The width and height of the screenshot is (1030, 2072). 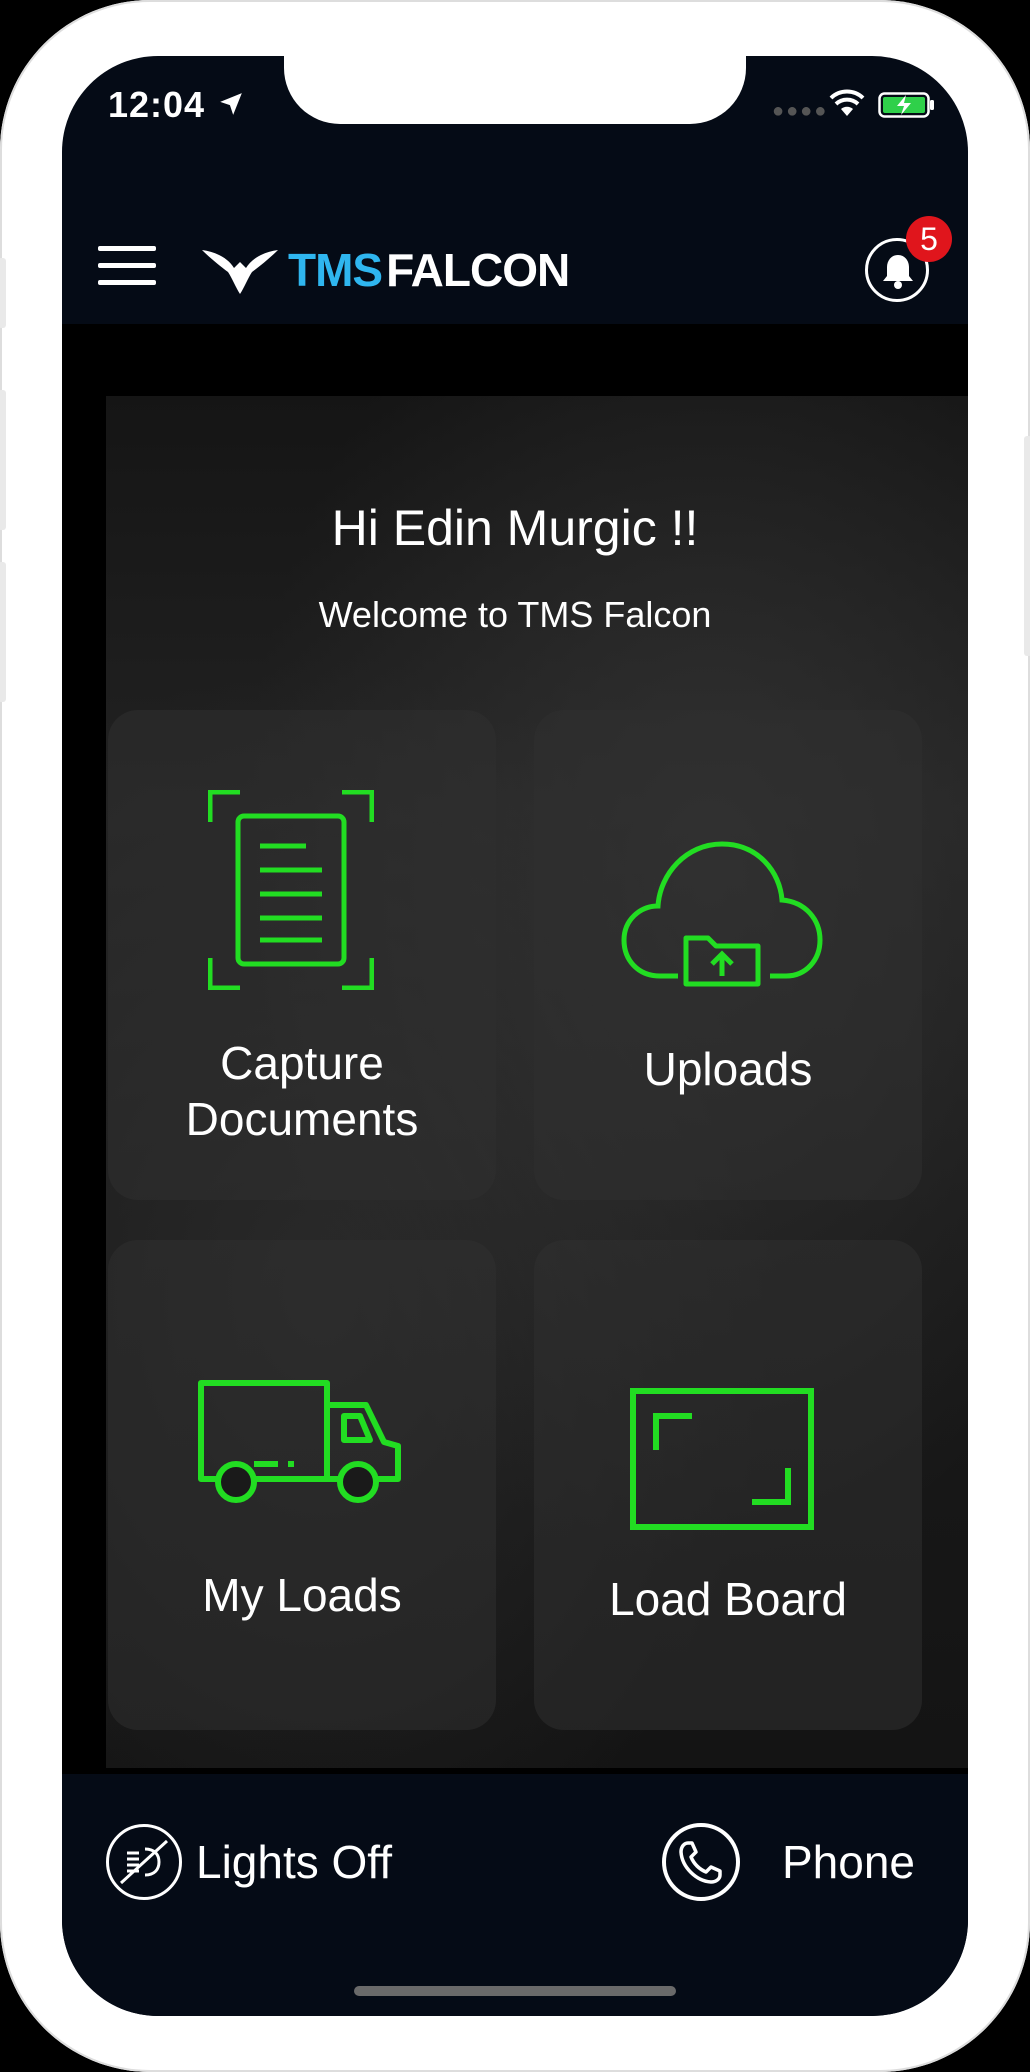 I want to click on uploads-tile: Uploads, so click(x=728, y=955).